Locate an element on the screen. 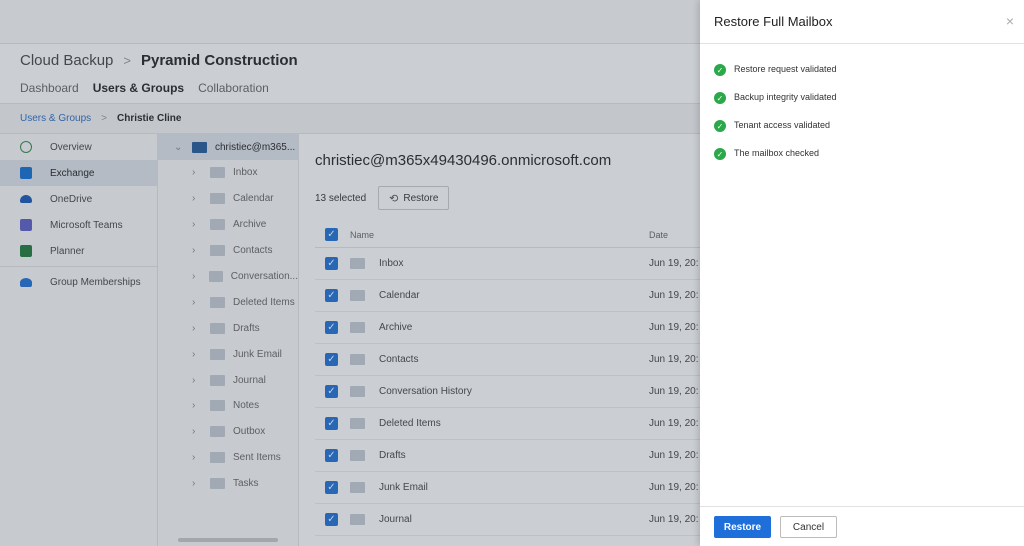 This screenshot has height=546, width=1024. validation-label: The mailbox checked is located at coordinates (777, 153).